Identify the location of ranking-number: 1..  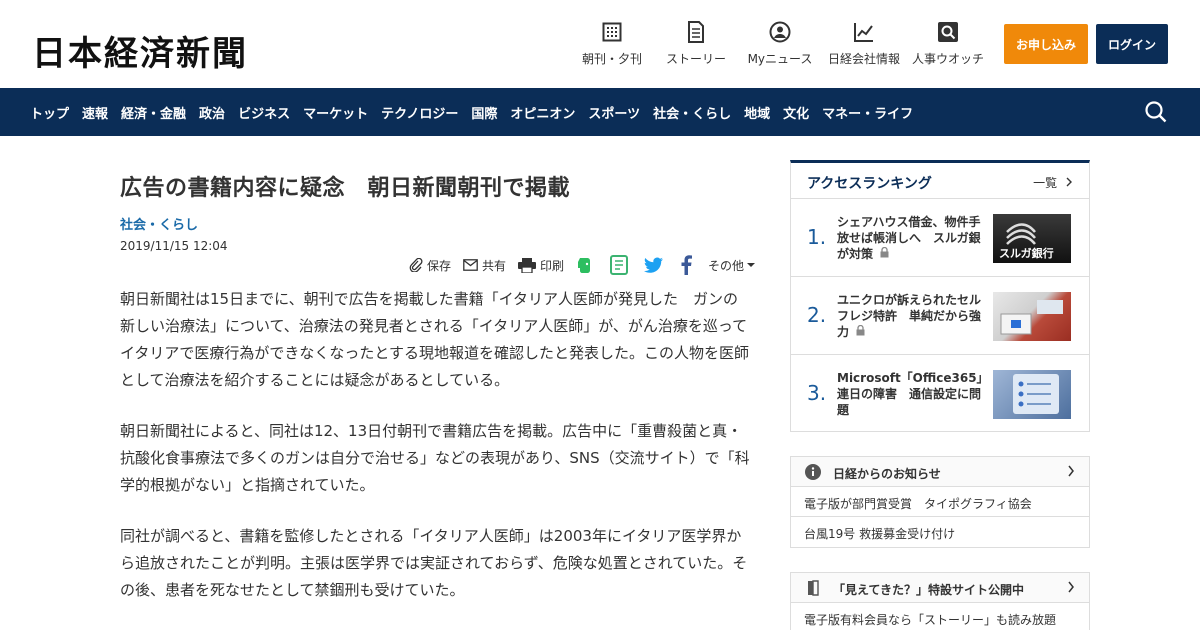
(817, 237).